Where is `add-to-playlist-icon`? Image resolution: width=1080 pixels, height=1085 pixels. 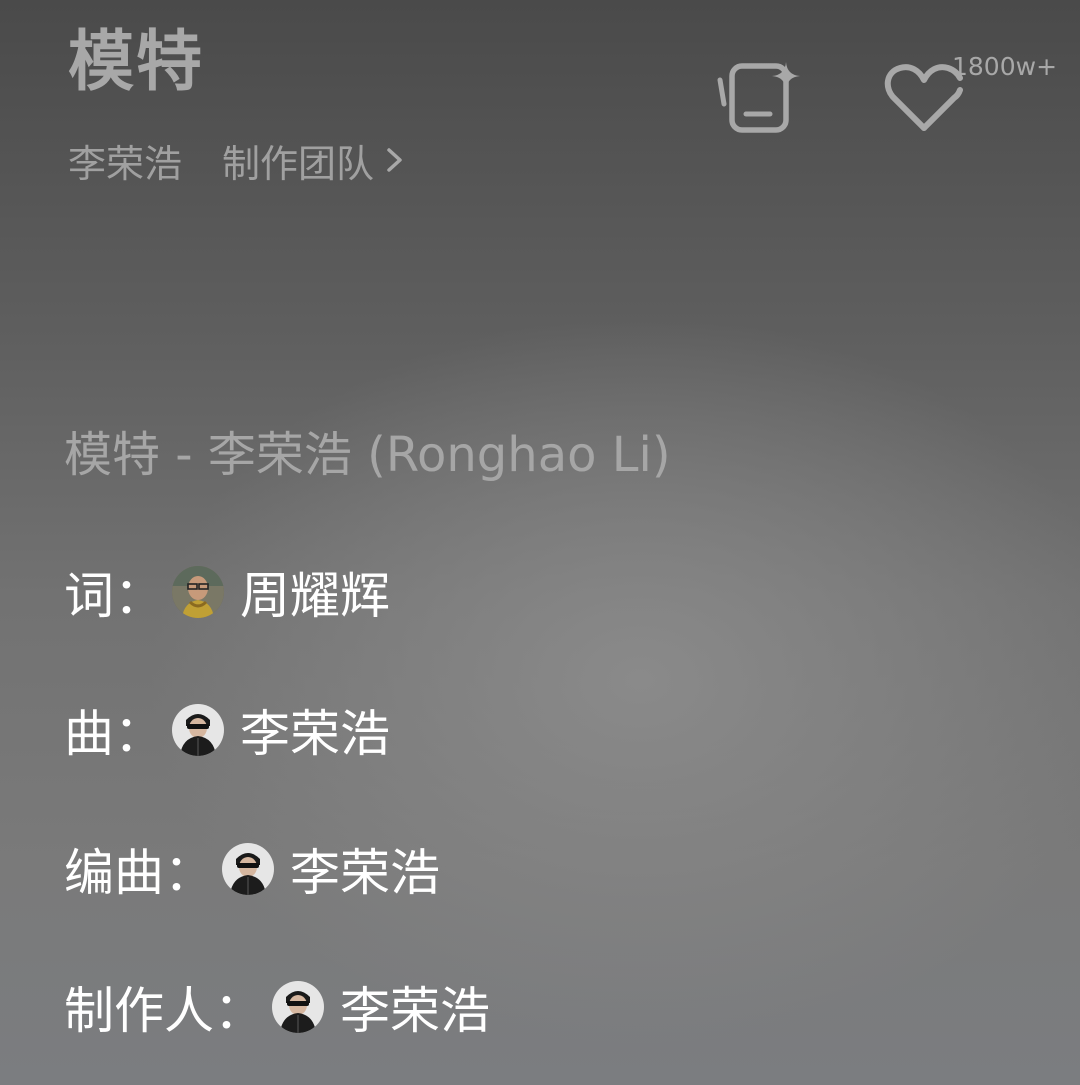
add-to-playlist-icon is located at coordinates (758, 98).